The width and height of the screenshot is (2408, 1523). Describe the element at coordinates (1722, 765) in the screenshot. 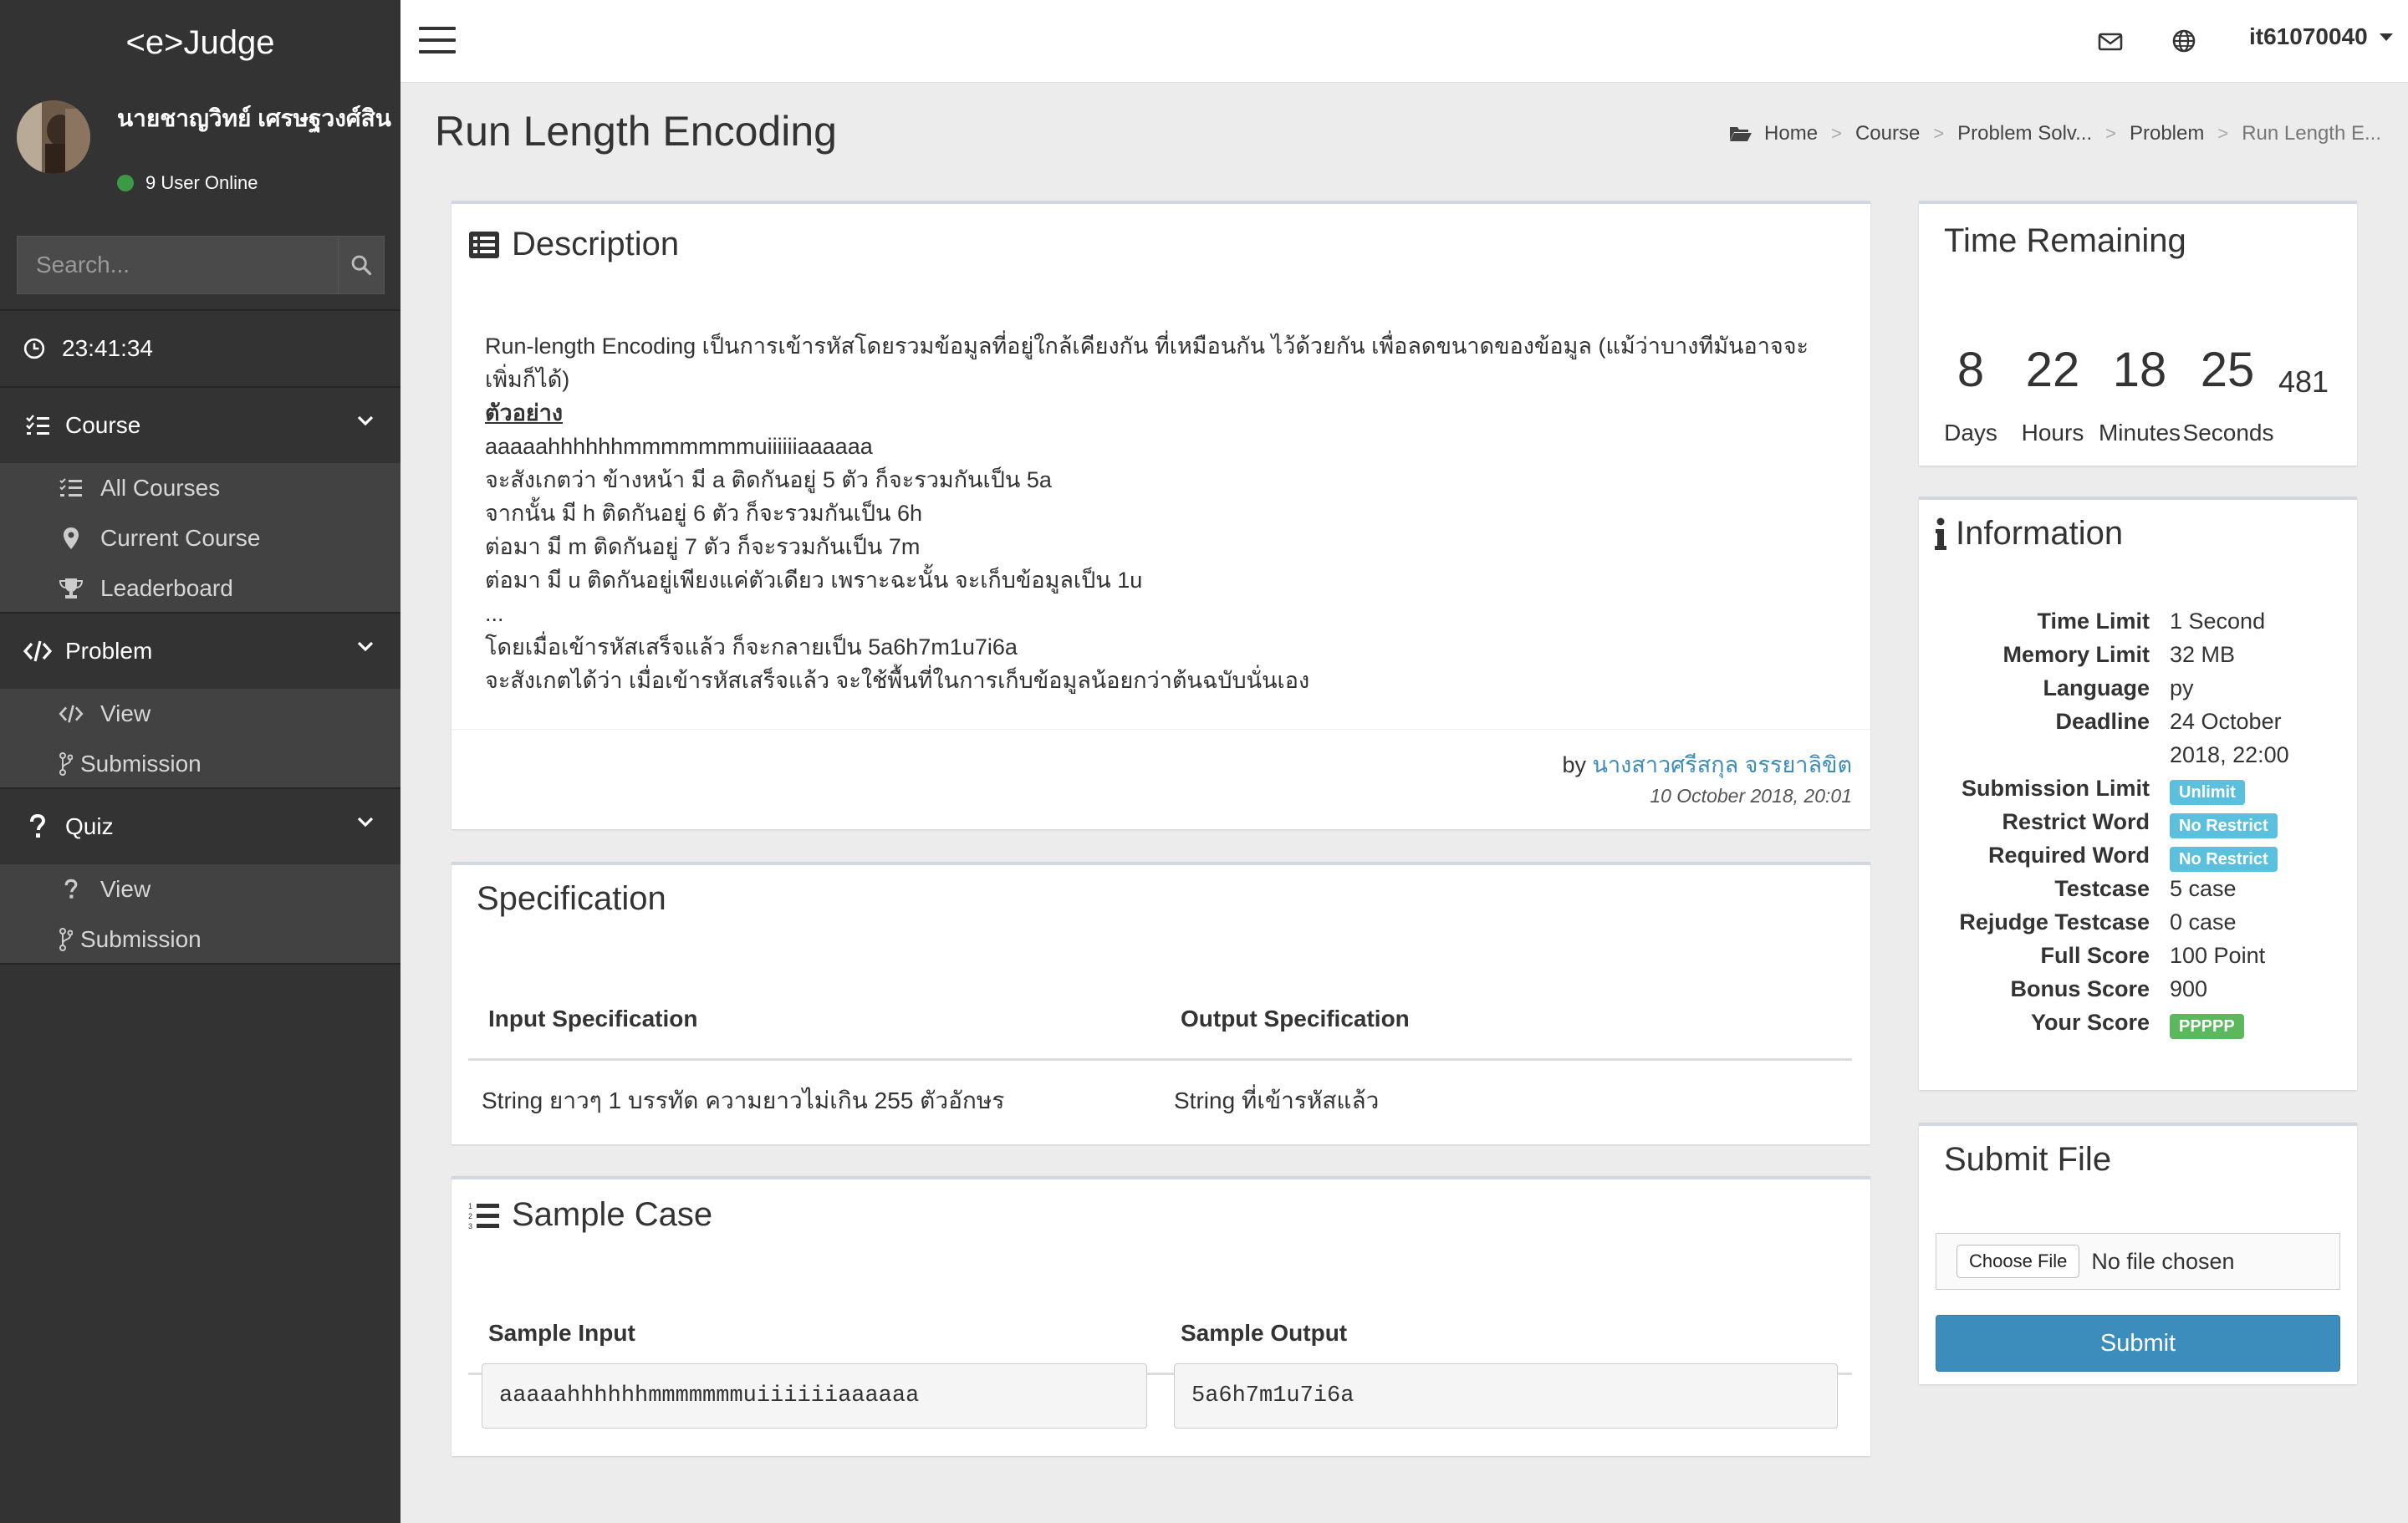

I see `author-link: นางสาวศรีสกุล จรรยาลิขิต` at that location.